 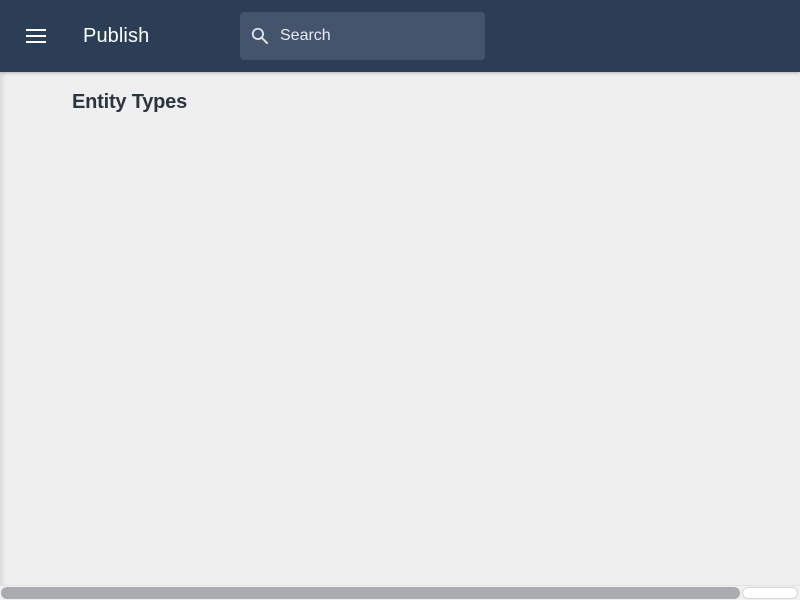 I want to click on hamburger-menu-icon, so click(x=36, y=36).